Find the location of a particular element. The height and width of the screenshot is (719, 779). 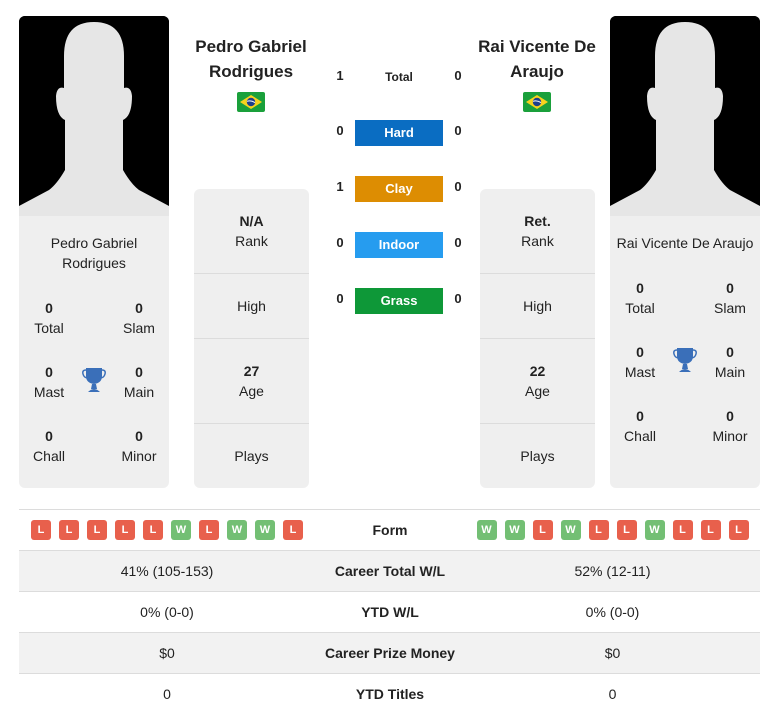

h2h-grass-p2: 0 is located at coordinates (458, 298).